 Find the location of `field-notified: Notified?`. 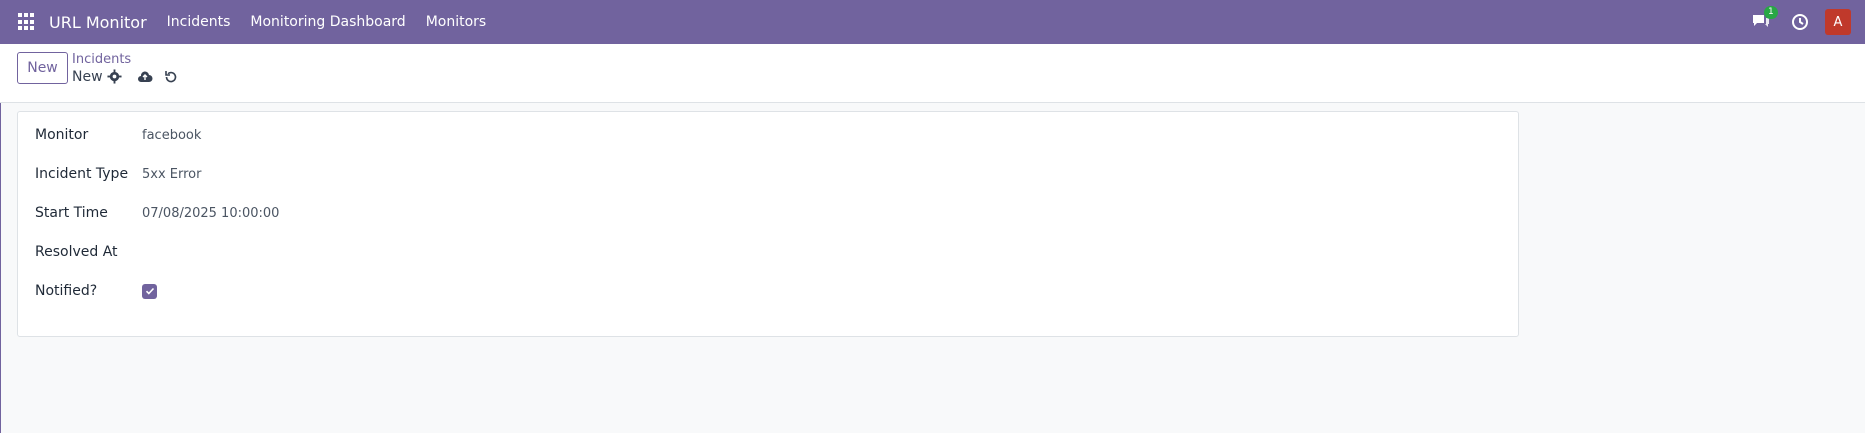

field-notified: Notified? is located at coordinates (96, 291).